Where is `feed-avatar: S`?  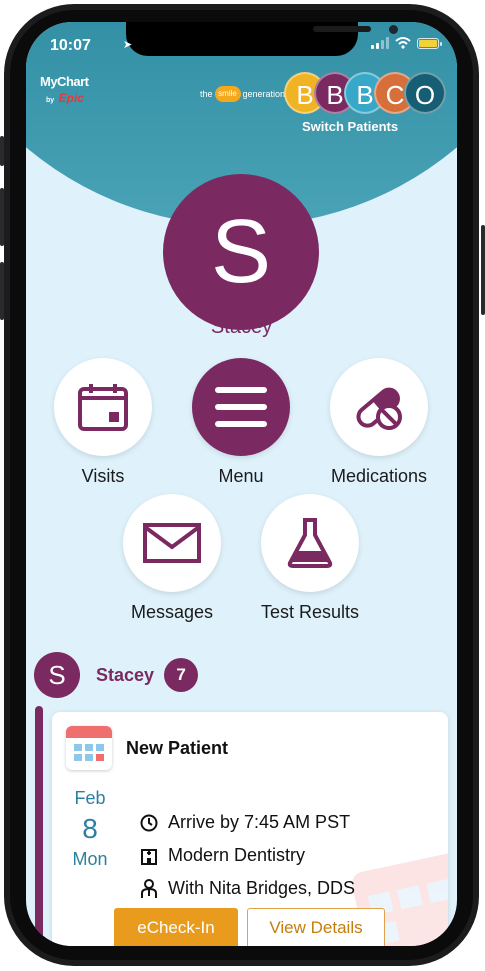 feed-avatar: S is located at coordinates (57, 675).